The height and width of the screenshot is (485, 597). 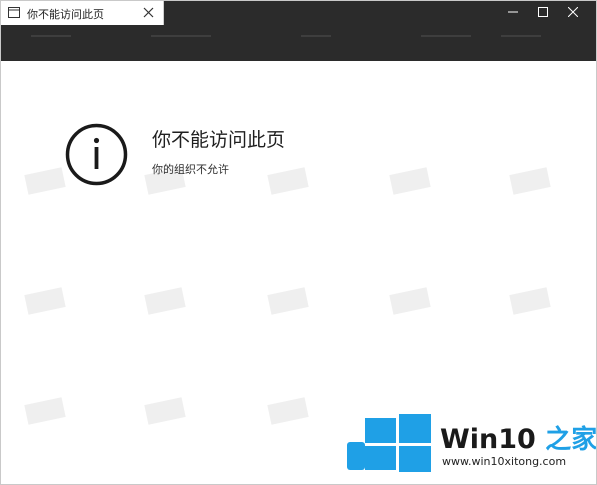 I want to click on brand-url: www.win10xitong.com, so click(x=504, y=461).